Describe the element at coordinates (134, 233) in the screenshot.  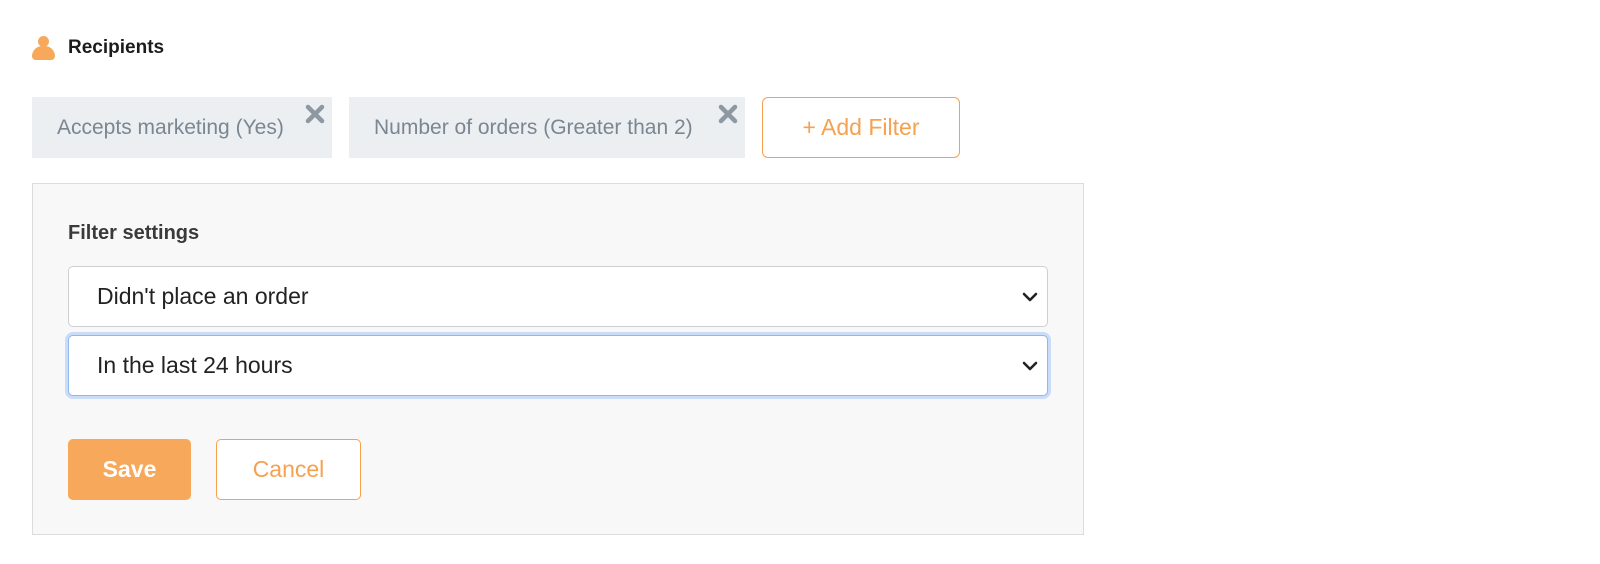
I see `panel-title: Filter settings` at that location.